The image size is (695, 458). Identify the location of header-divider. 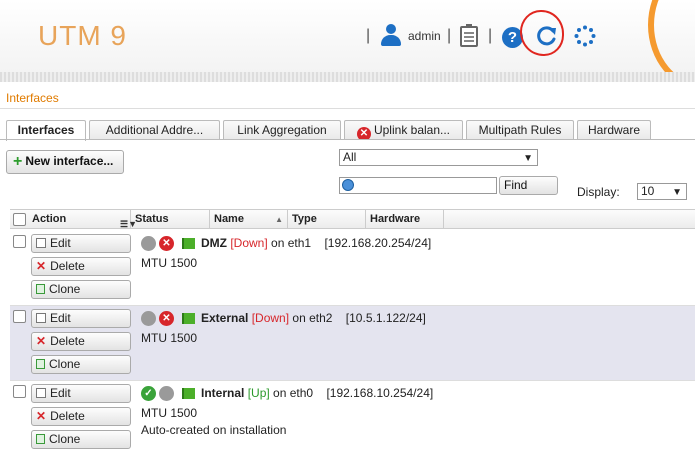
(347, 77).